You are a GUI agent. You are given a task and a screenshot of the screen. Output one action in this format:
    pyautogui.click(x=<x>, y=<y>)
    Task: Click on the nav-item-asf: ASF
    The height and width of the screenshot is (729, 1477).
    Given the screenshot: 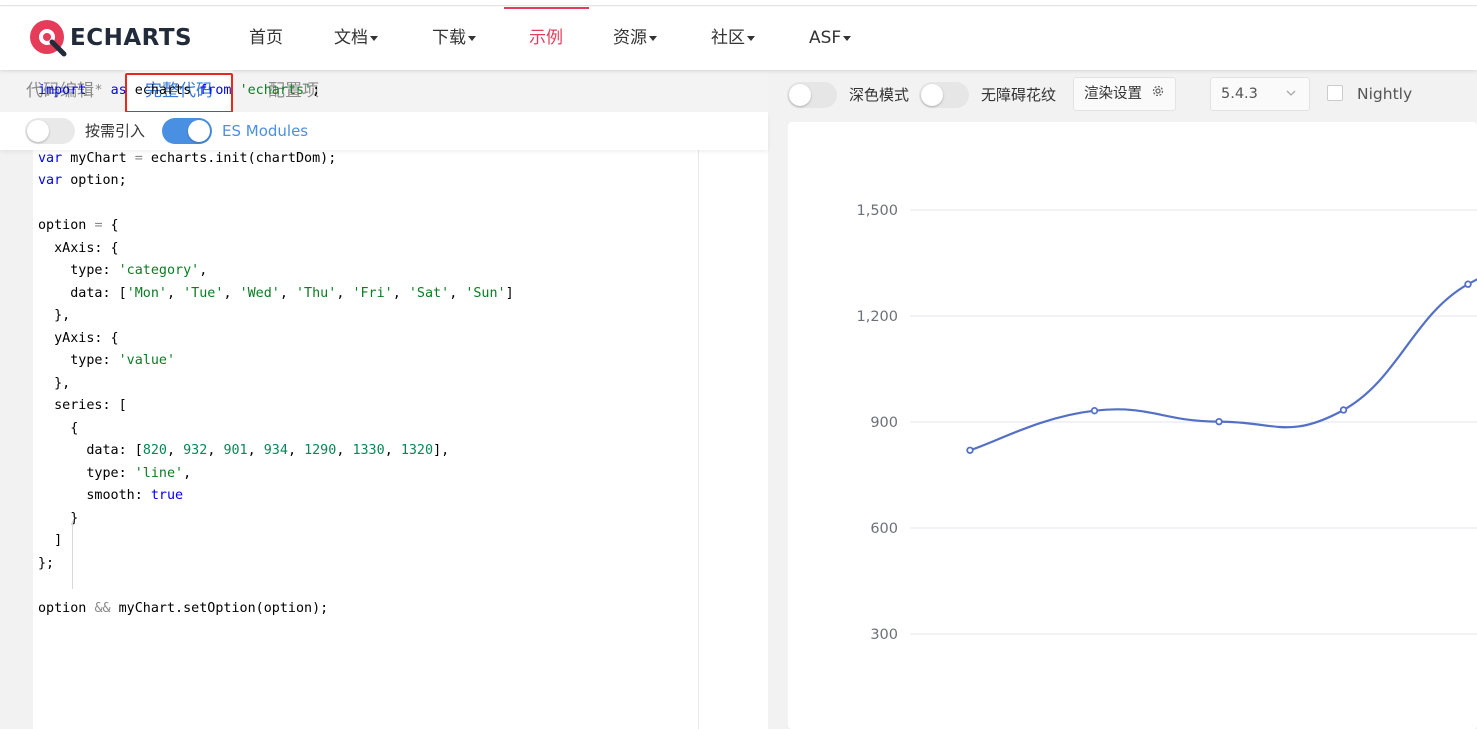 What is the action you would take?
    pyautogui.click(x=830, y=38)
    